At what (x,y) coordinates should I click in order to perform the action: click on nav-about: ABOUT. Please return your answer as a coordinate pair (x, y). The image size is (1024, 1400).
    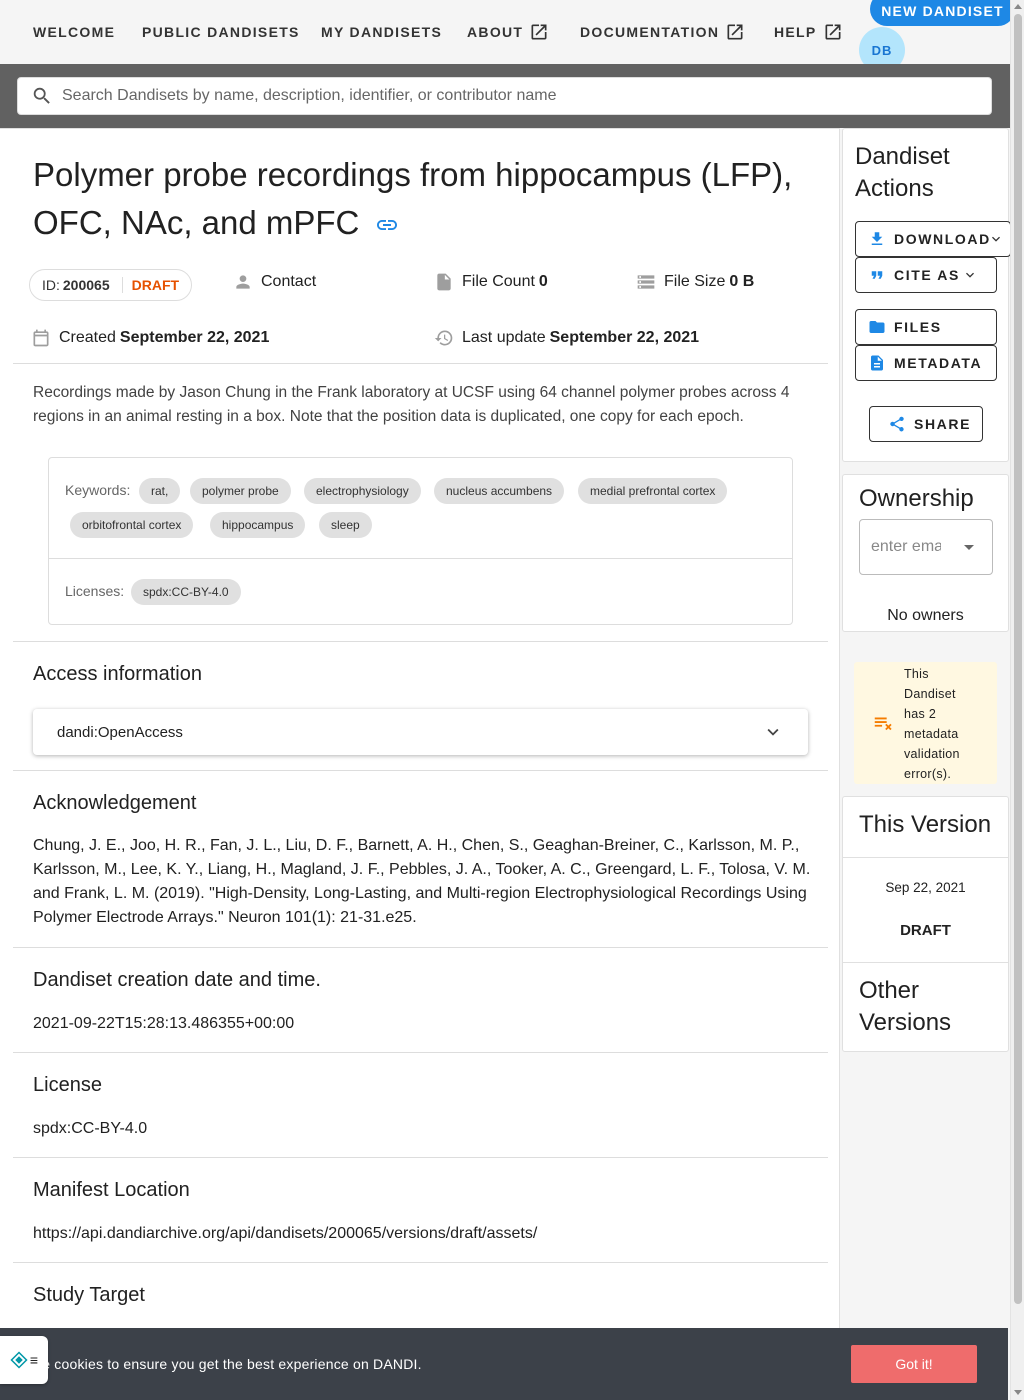
    Looking at the image, I should click on (508, 32).